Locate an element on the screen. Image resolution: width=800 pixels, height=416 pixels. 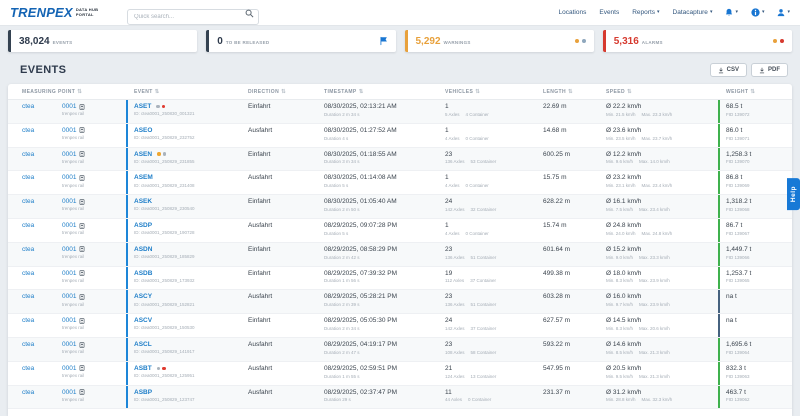
event-code-link: ASEM is located at coordinates (143, 177).